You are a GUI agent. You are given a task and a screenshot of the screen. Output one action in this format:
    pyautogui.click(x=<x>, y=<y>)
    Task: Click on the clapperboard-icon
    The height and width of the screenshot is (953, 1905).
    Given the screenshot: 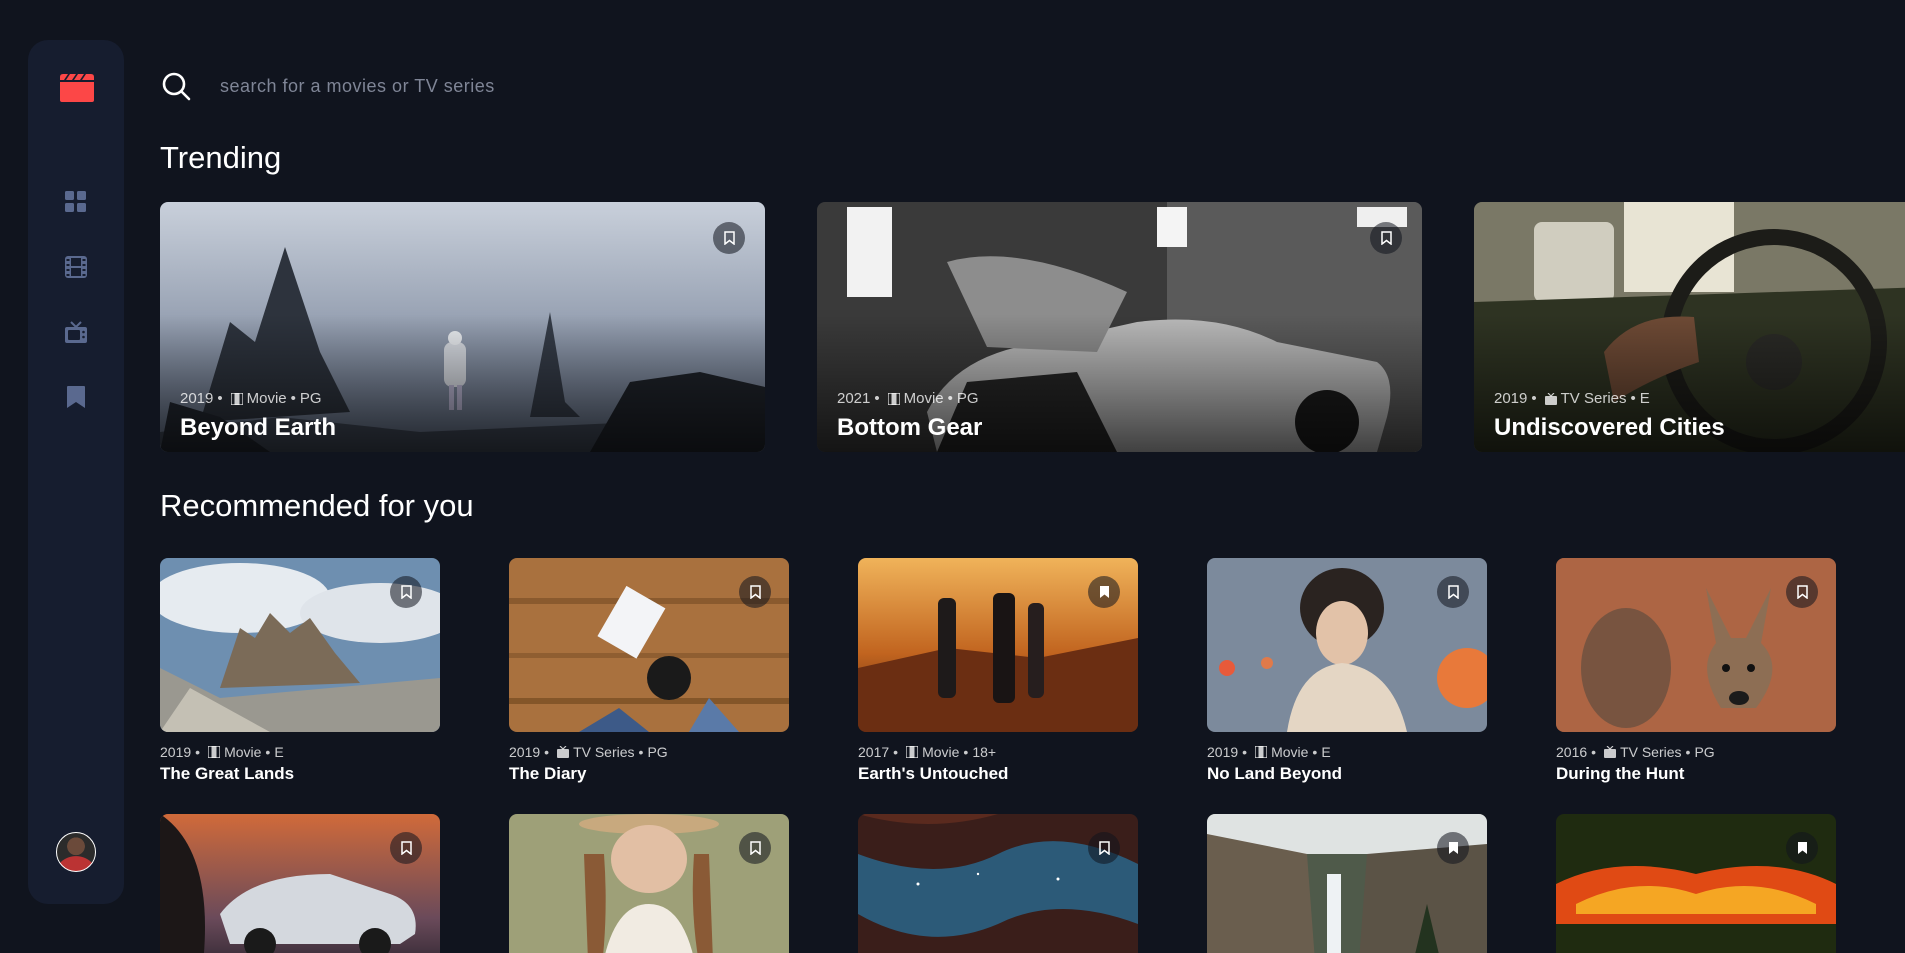 What is the action you would take?
    pyautogui.click(x=77, y=88)
    